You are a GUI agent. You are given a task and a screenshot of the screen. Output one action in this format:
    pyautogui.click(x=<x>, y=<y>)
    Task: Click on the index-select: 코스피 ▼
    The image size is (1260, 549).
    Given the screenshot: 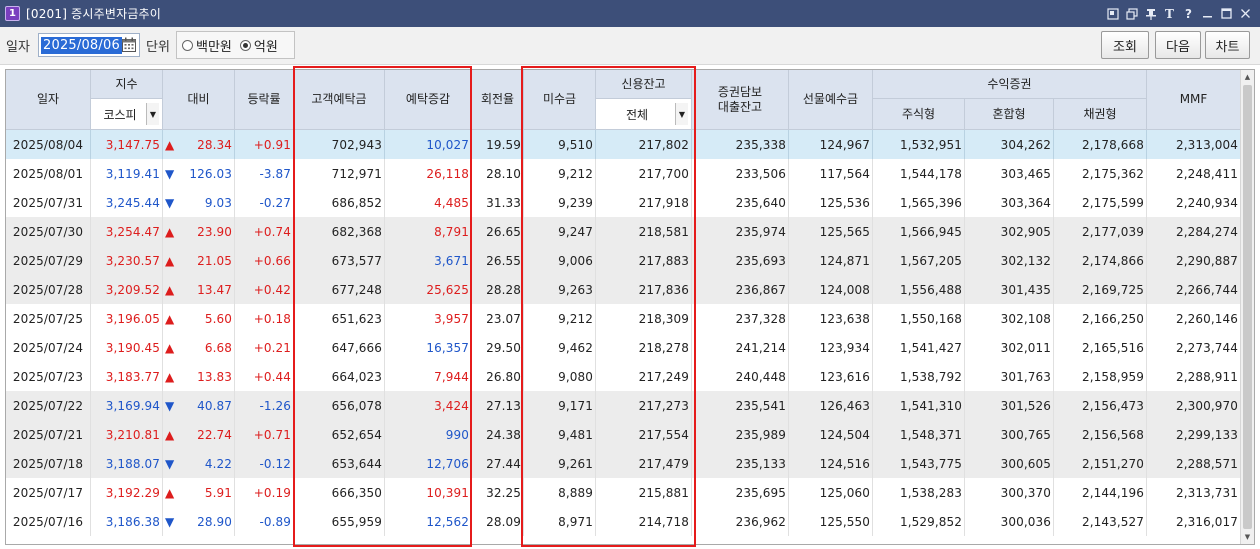 What is the action you would take?
    pyautogui.click(x=127, y=114)
    